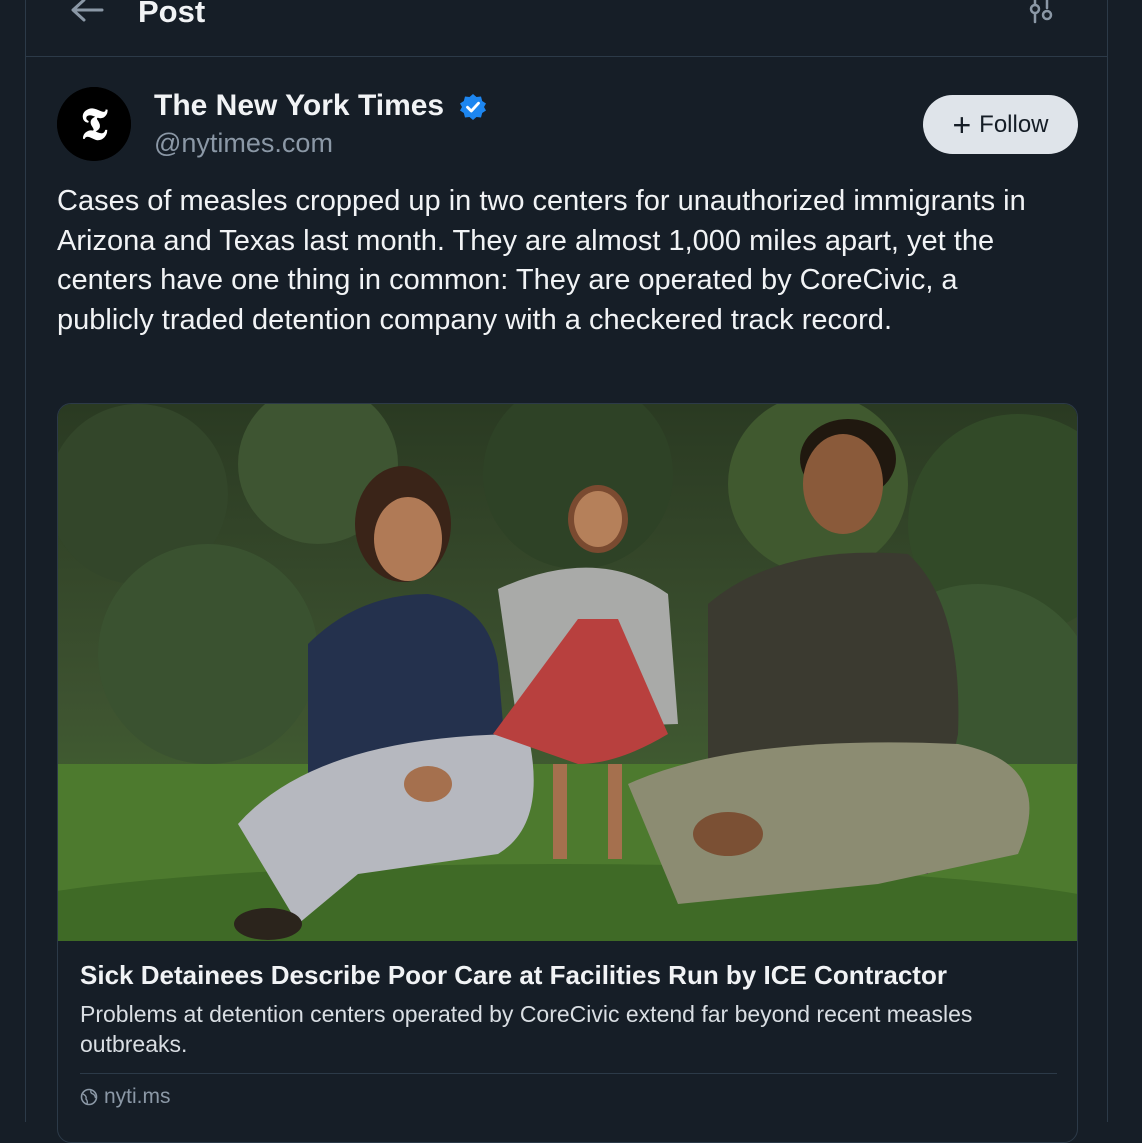 The height and width of the screenshot is (1143, 1142). I want to click on sliders-icon, so click(1042, 13).